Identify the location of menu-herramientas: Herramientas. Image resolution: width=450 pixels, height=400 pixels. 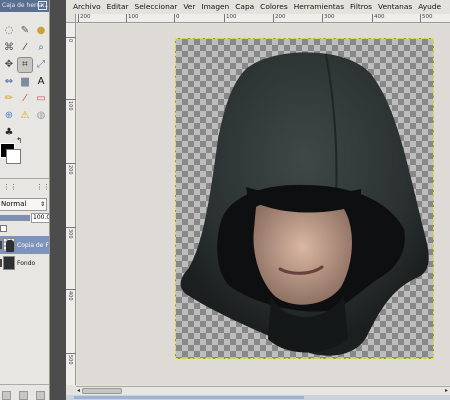
(319, 7).